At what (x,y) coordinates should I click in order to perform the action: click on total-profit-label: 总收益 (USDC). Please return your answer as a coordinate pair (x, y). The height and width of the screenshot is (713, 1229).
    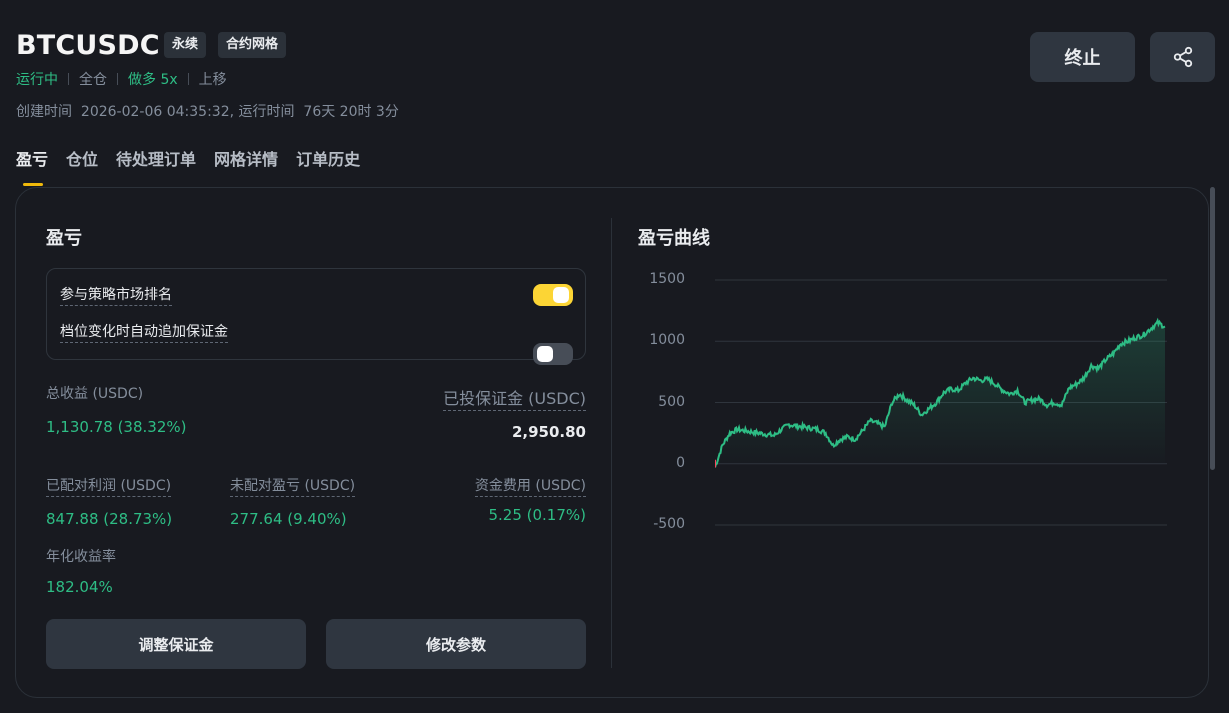
    Looking at the image, I should click on (95, 394).